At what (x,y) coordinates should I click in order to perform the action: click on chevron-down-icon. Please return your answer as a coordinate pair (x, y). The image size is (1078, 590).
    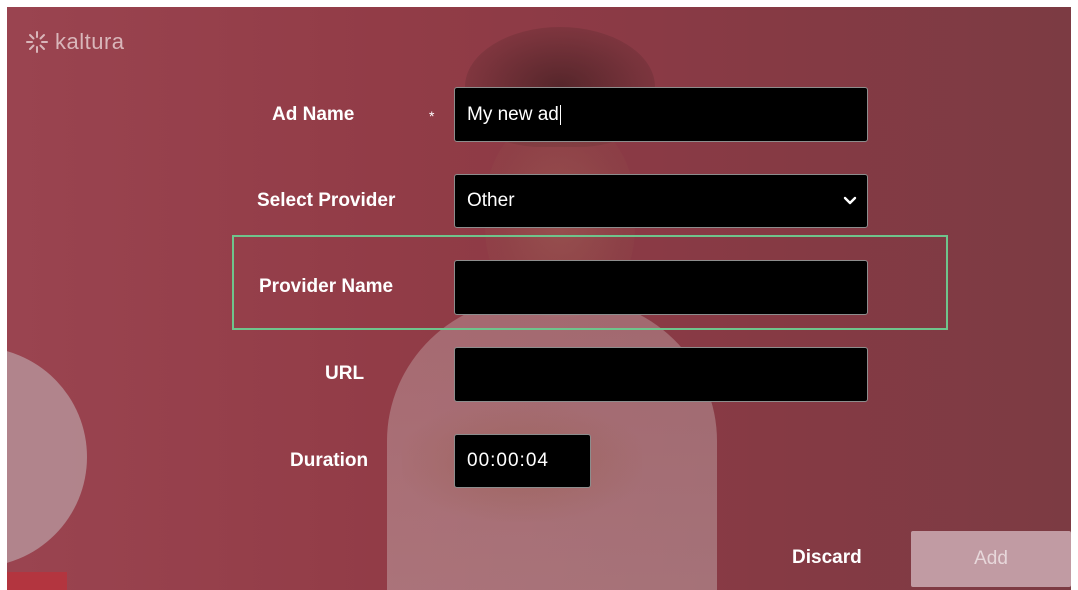
    Looking at the image, I should click on (850, 200).